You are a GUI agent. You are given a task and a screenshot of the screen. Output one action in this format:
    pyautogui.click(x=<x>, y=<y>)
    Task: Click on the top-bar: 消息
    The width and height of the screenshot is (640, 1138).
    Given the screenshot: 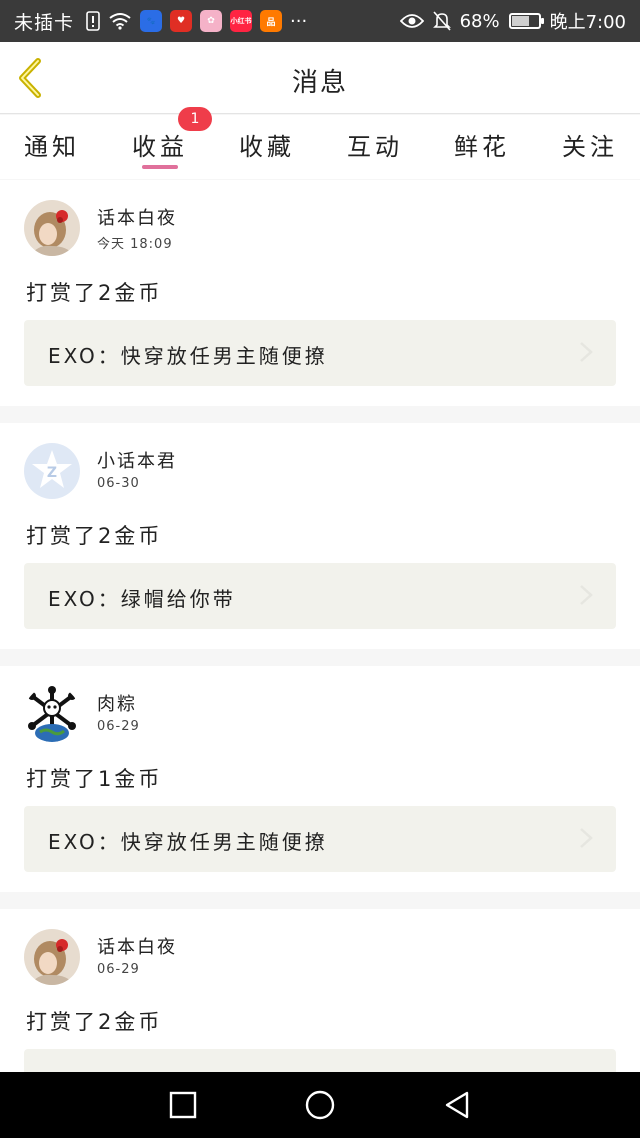 What is the action you would take?
    pyautogui.click(x=320, y=78)
    